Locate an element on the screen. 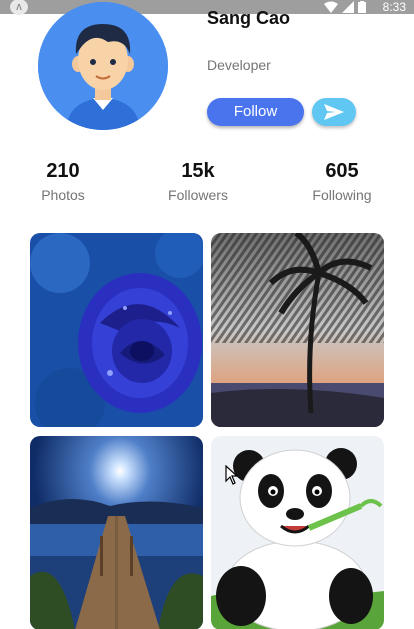  status-time: 8:33 is located at coordinates (394, 7).